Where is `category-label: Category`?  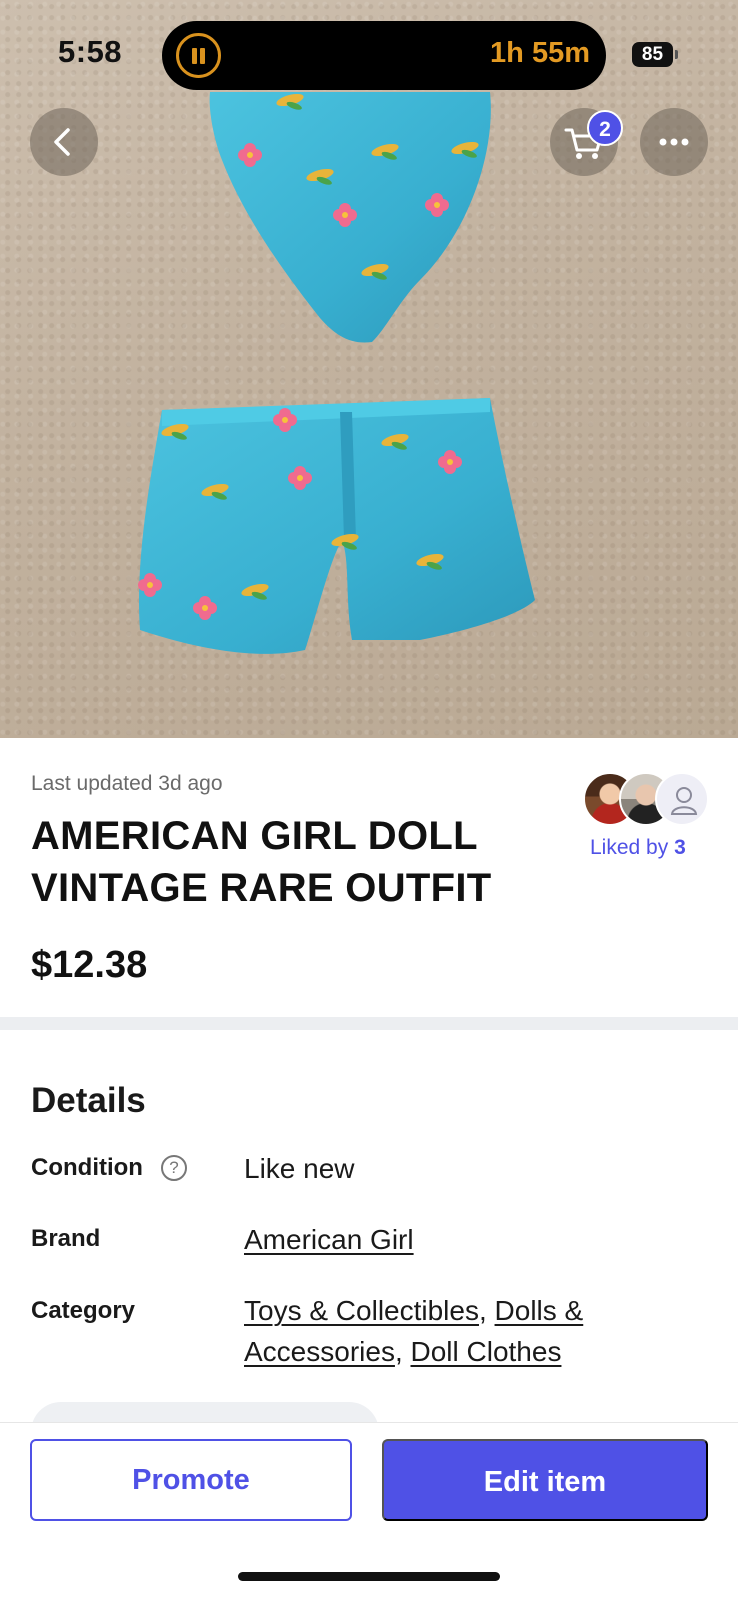
category-label: Category is located at coordinates (83, 1310).